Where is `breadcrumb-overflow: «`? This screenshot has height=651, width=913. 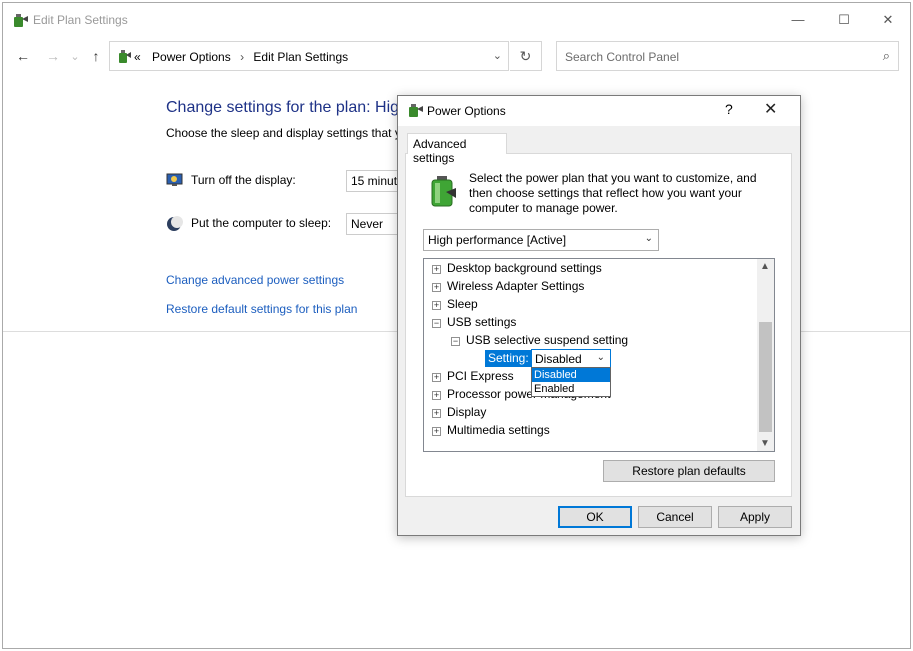
breadcrumb-overflow: « is located at coordinates (137, 57).